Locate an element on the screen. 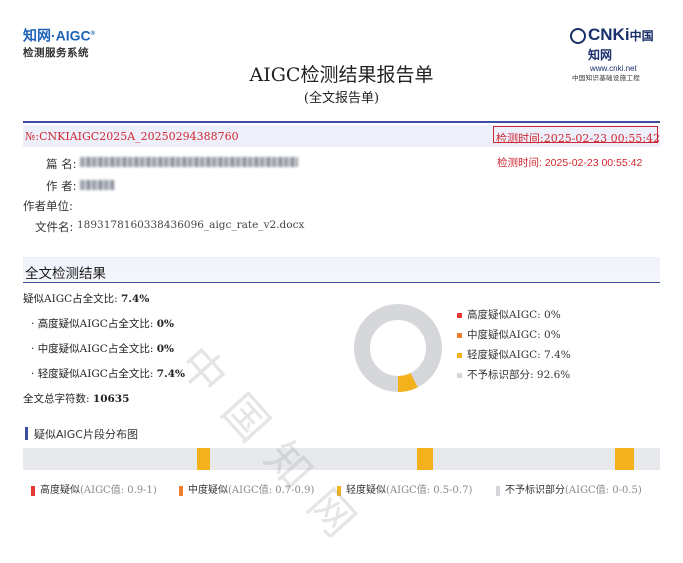 This screenshot has width=683, height=563. donut-unmarked is located at coordinates (398, 348).